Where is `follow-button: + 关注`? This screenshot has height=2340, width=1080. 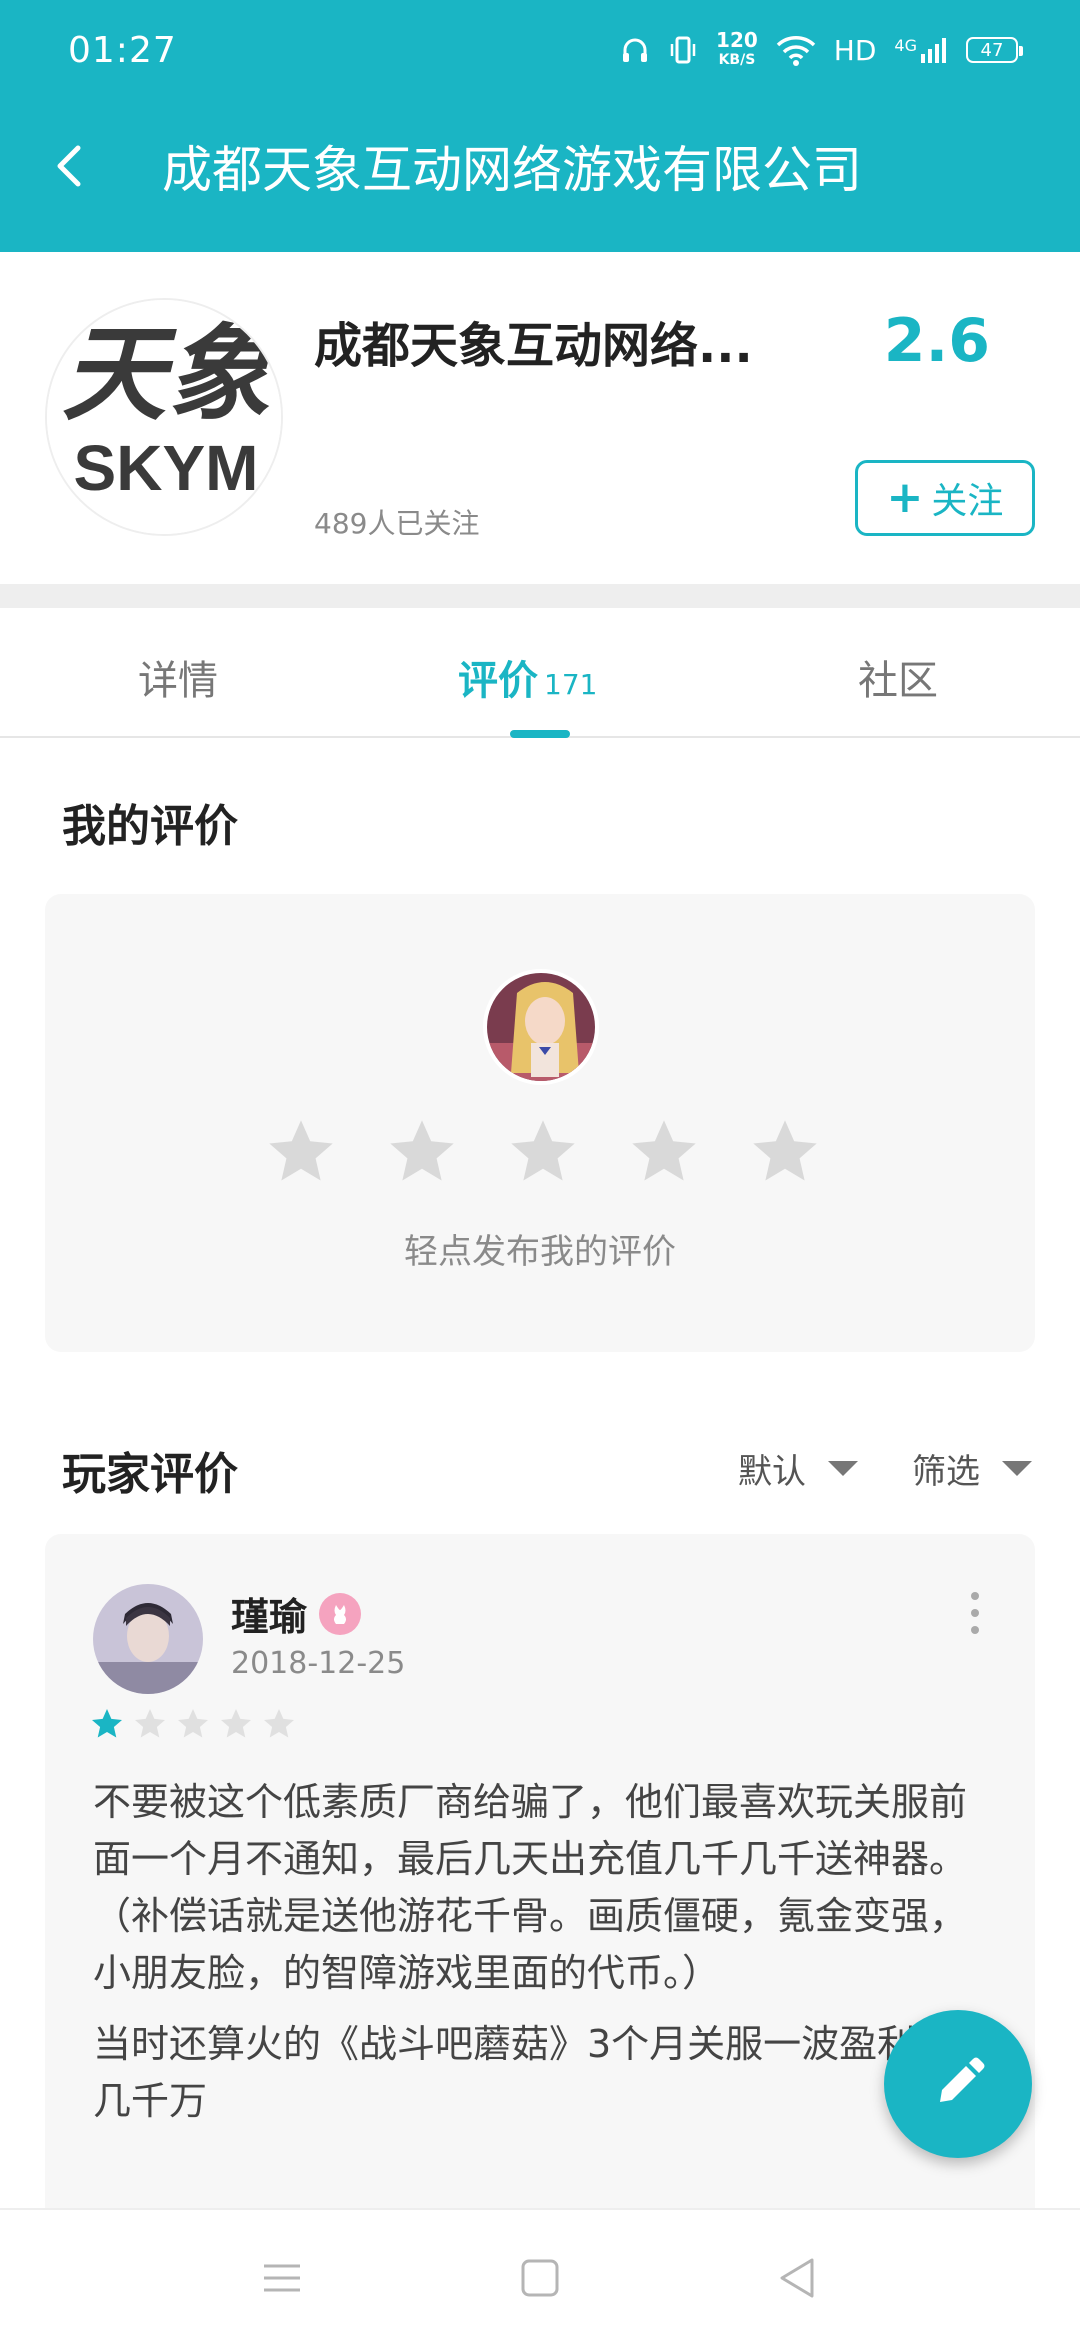
follow-button: + 关注 is located at coordinates (945, 498).